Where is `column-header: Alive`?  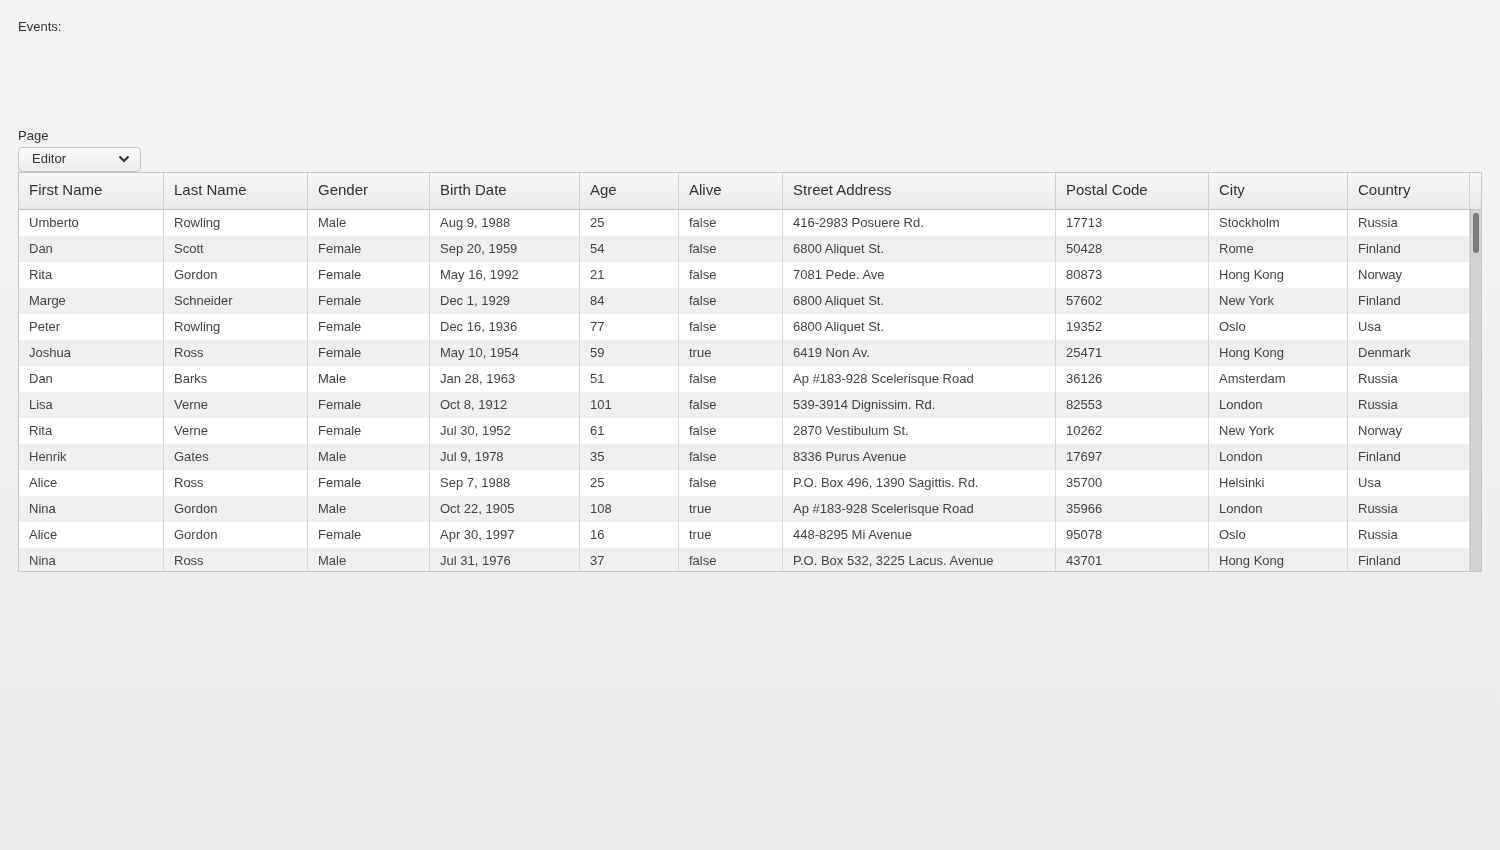 column-header: Alive is located at coordinates (731, 190).